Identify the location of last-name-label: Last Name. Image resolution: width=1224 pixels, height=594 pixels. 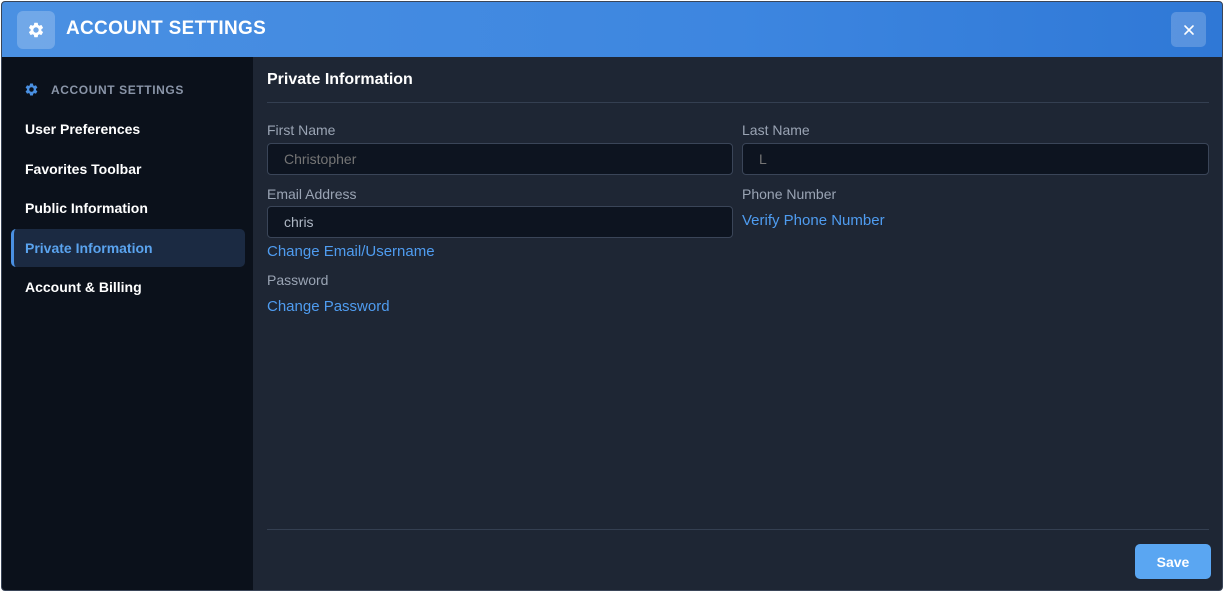
(776, 130).